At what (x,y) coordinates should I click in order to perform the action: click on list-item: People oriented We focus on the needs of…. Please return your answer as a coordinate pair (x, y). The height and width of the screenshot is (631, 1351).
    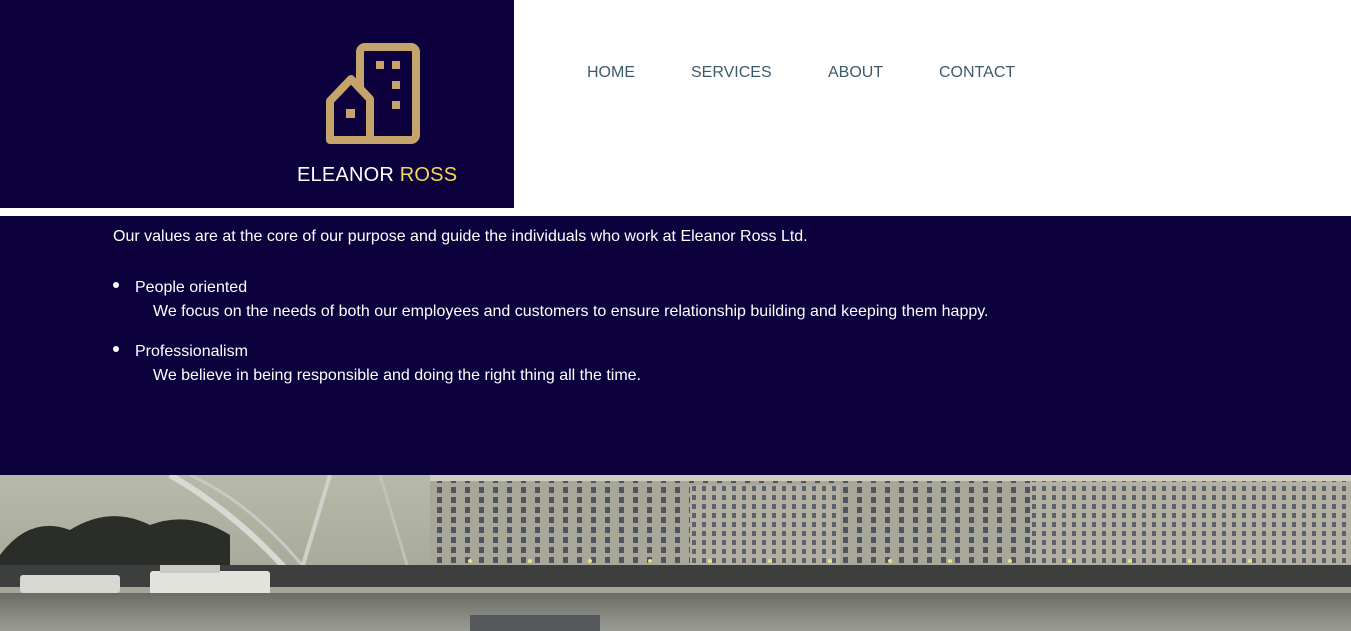
    Looking at the image, I should click on (663, 300).